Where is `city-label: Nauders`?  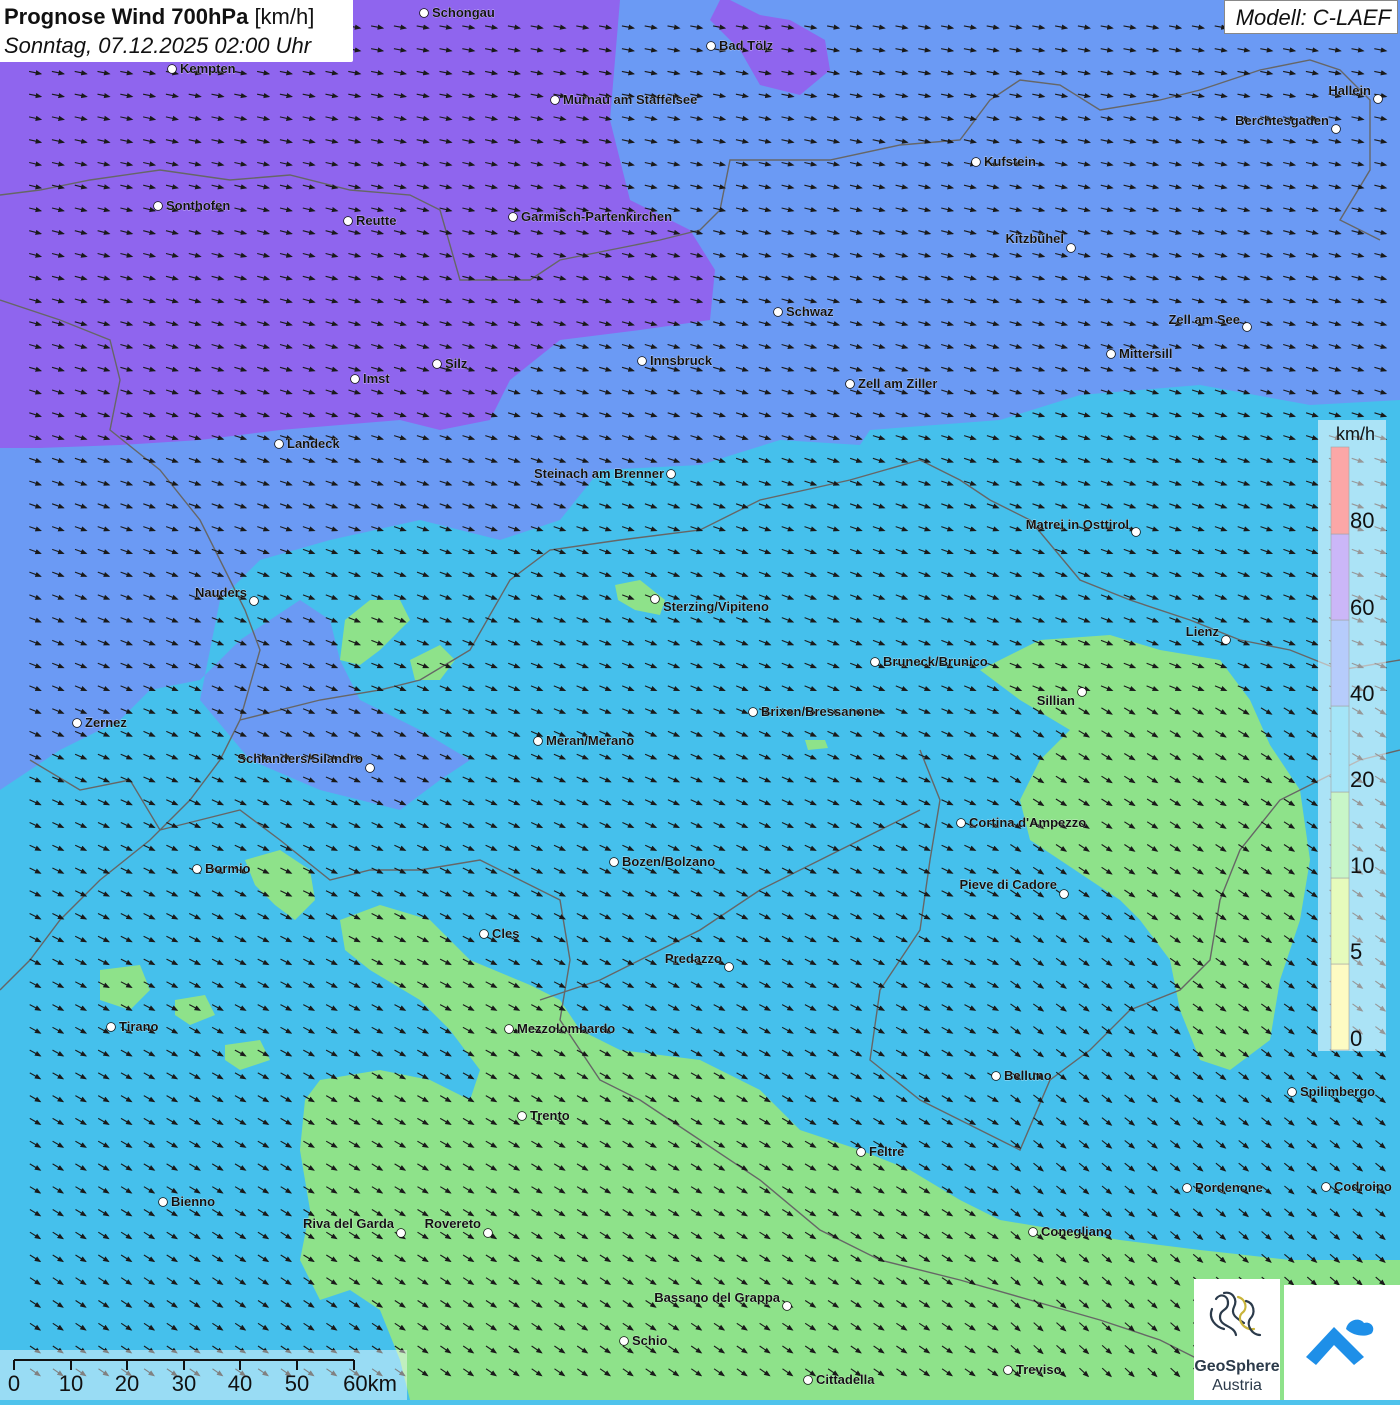
city-label: Nauders is located at coordinates (221, 592).